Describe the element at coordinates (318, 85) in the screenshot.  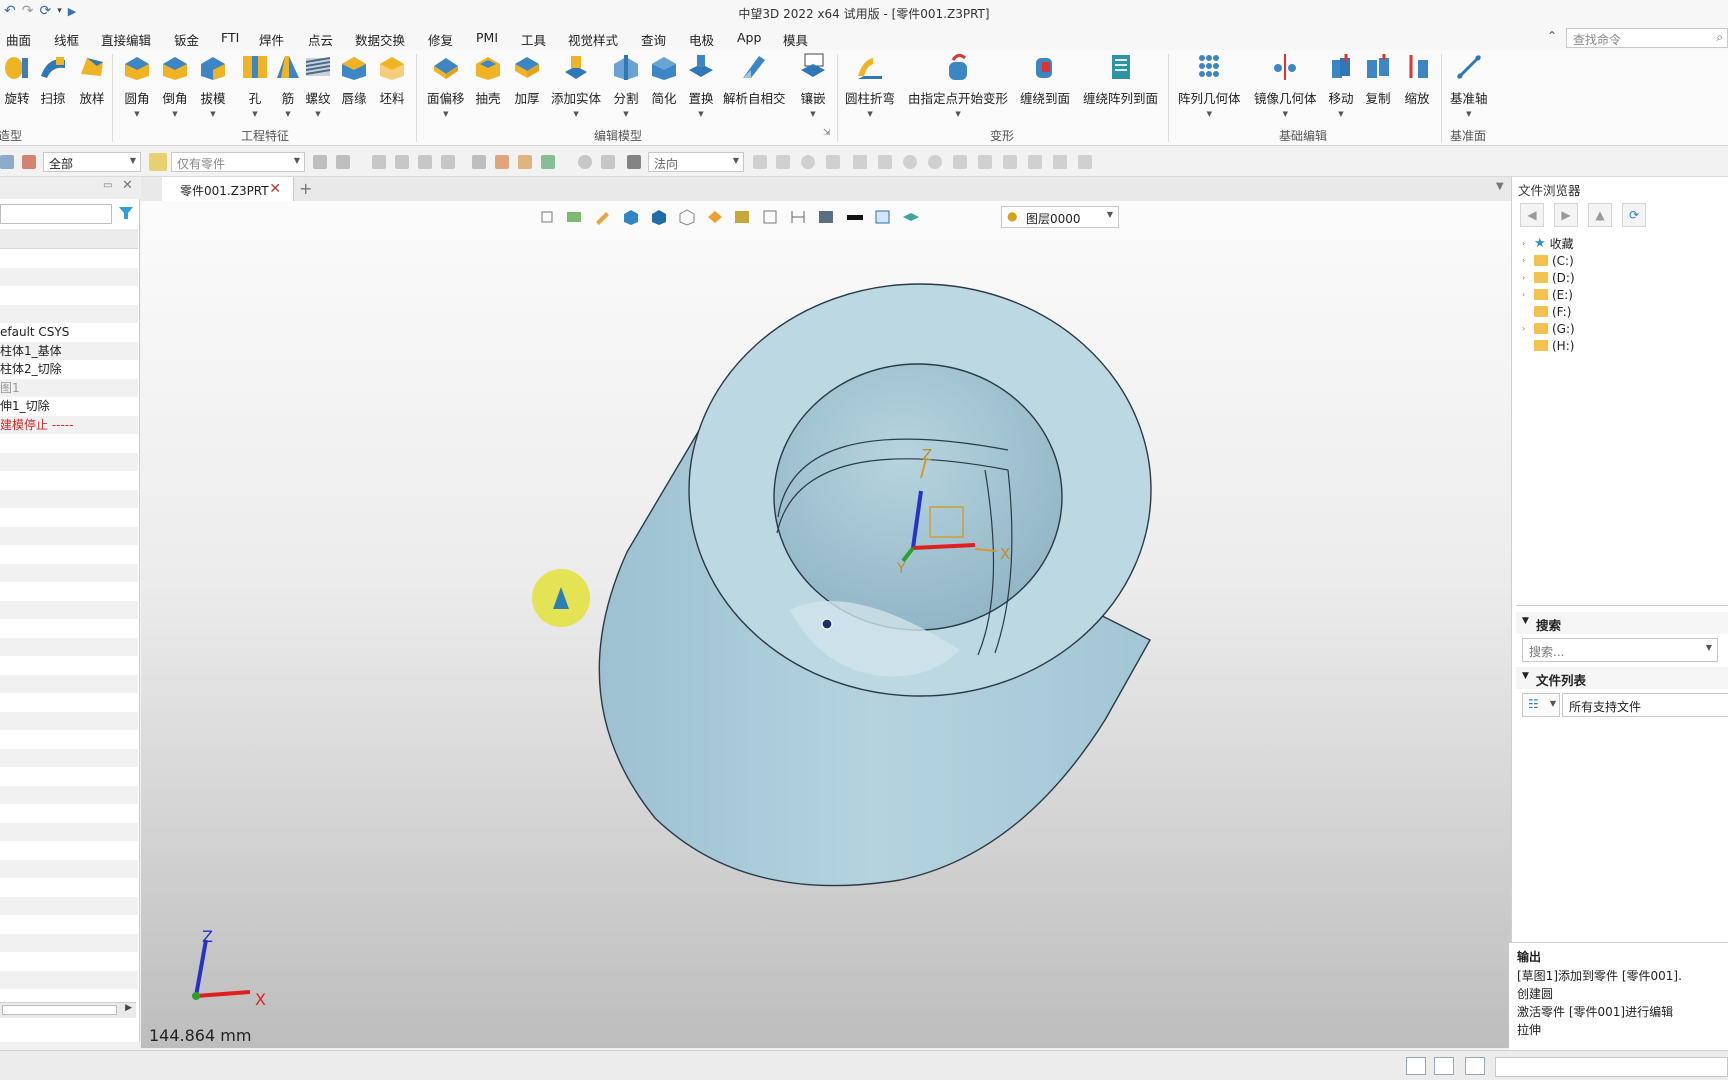
I see `thread-button: 螺纹 ▼` at that location.